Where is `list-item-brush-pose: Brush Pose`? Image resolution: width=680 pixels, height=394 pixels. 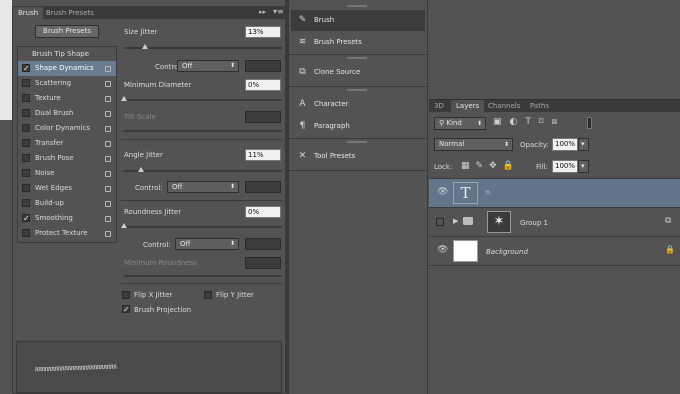
list-item-brush-pose: Brush Pose is located at coordinates (67, 158).